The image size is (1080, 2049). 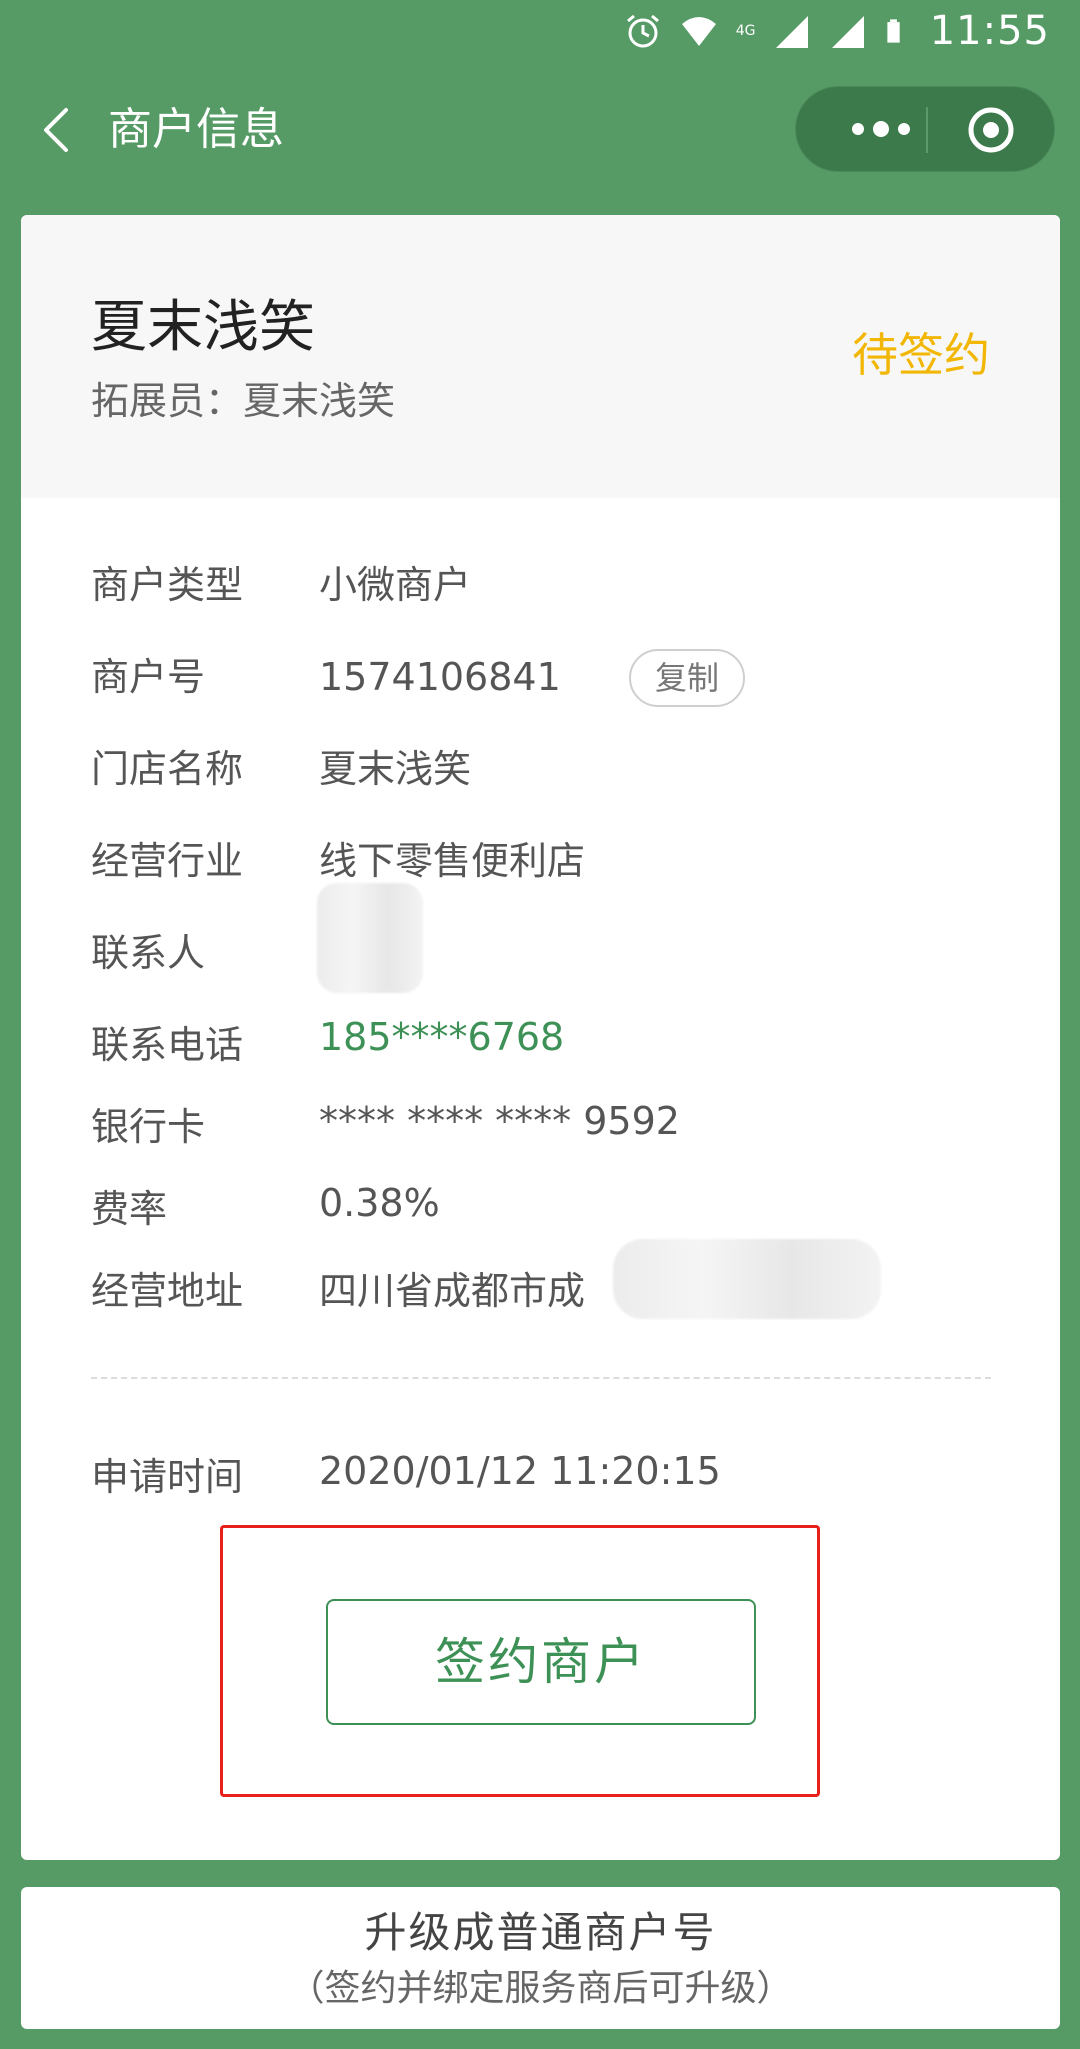 What do you see at coordinates (541, 769) in the screenshot?
I see `detail-row-store-name: 门店名称 夏末浅笑` at bounding box center [541, 769].